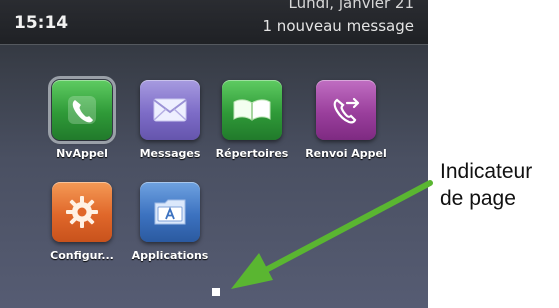  What do you see at coordinates (478, 198) in the screenshot?
I see `callout-line-2: de page` at bounding box center [478, 198].